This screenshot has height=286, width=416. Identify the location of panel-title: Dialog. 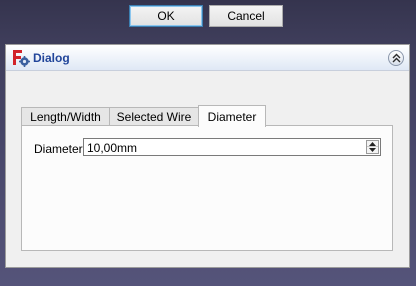
(51, 58).